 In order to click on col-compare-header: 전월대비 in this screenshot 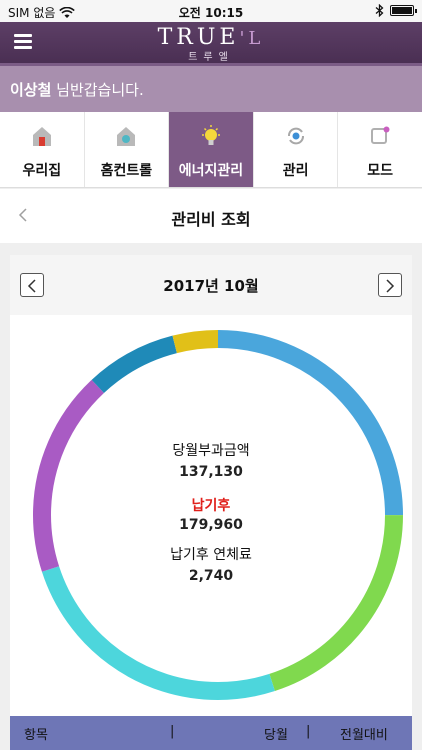, I will do `click(364, 735)`.